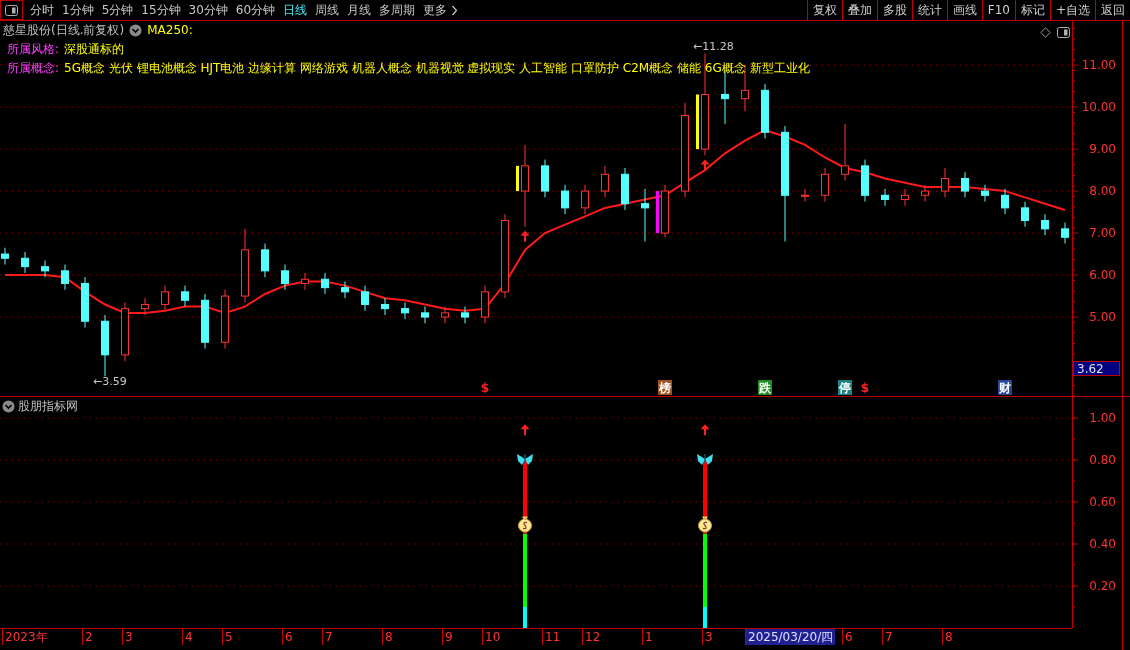  I want to click on price-label: ←3.59, so click(110, 382).